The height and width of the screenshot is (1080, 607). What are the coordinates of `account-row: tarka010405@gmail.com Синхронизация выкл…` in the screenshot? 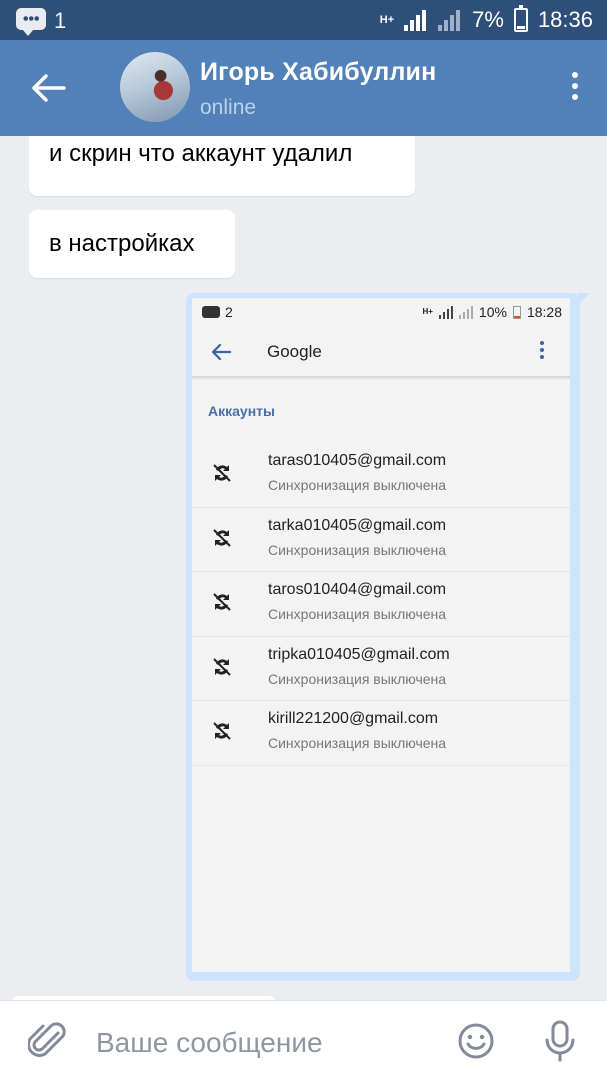 It's located at (381, 540).